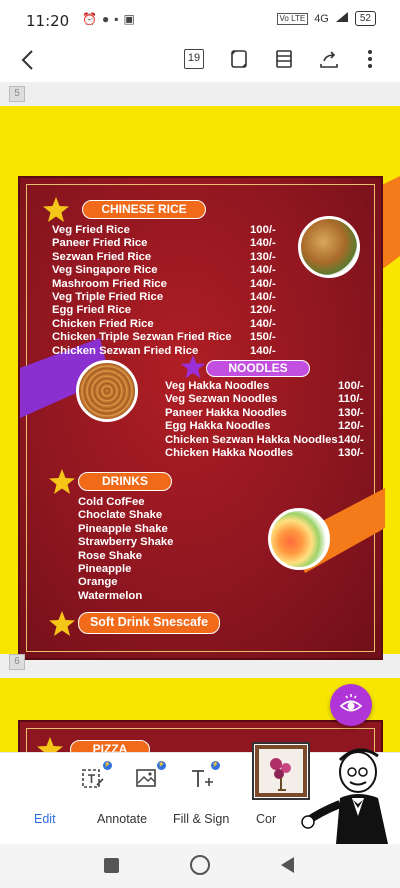 This screenshot has width=400, height=888. Describe the element at coordinates (62, 623) in the screenshot. I see `star-soft-drink-icon` at that location.